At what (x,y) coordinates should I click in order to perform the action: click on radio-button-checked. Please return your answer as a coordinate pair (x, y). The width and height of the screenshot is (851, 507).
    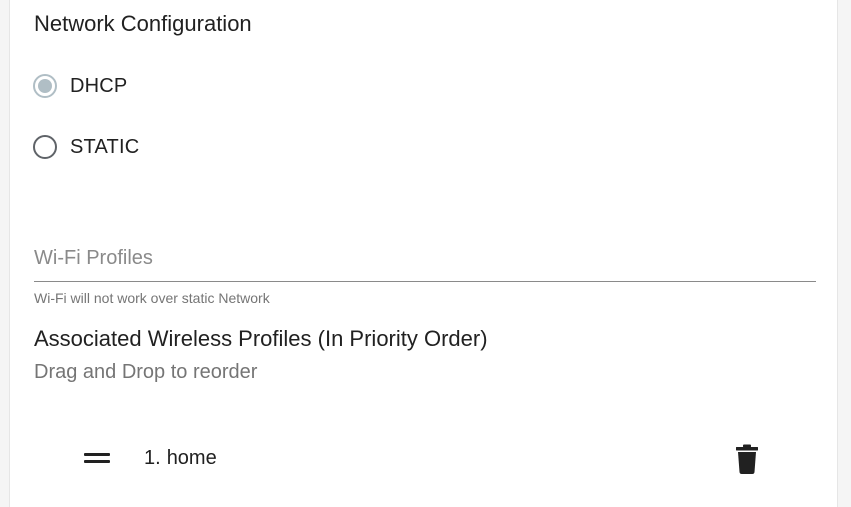
    Looking at the image, I should click on (45, 86).